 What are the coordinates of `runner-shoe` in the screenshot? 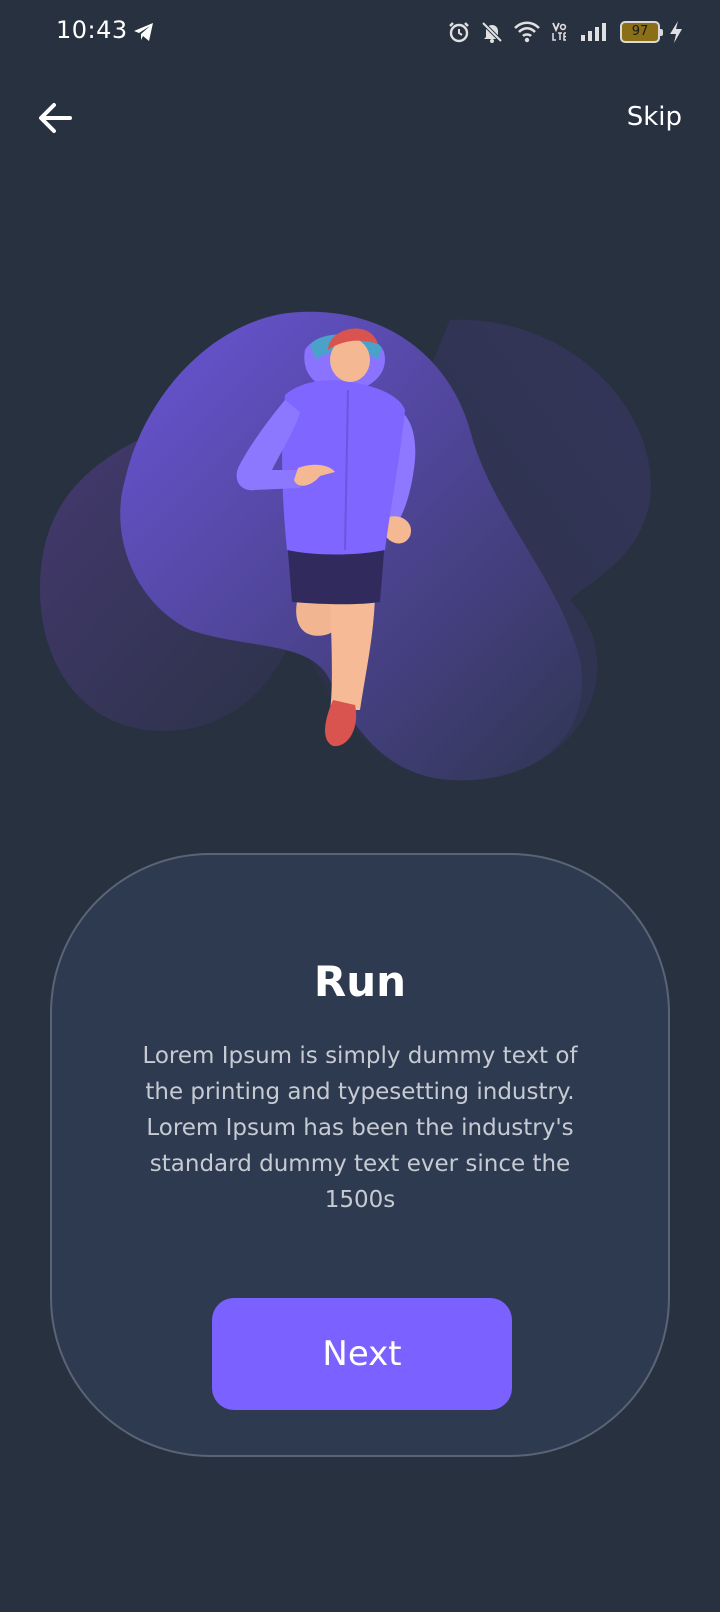 It's located at (341, 723).